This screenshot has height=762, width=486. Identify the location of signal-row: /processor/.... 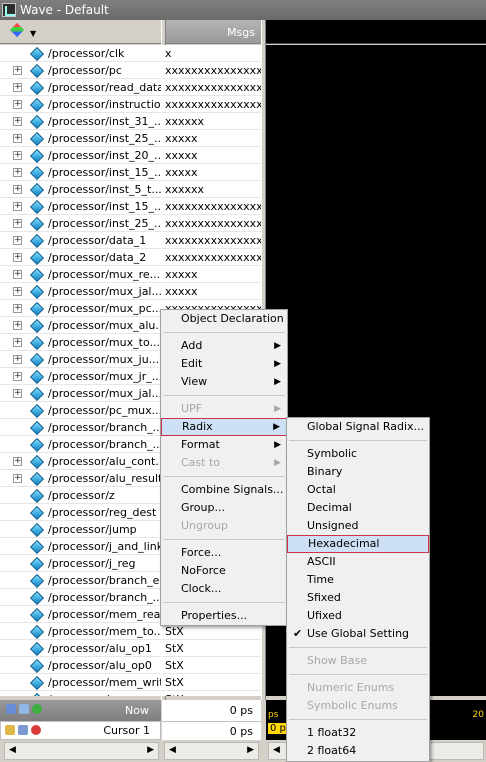
(80, 693).